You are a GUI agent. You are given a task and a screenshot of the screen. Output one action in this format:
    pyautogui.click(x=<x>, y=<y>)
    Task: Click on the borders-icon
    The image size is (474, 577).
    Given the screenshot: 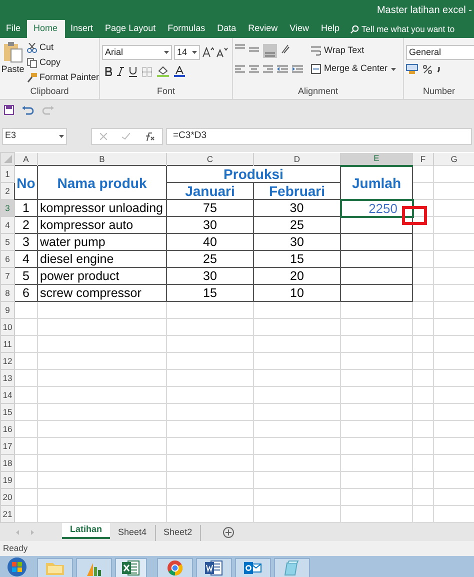 What is the action you would take?
    pyautogui.click(x=147, y=71)
    